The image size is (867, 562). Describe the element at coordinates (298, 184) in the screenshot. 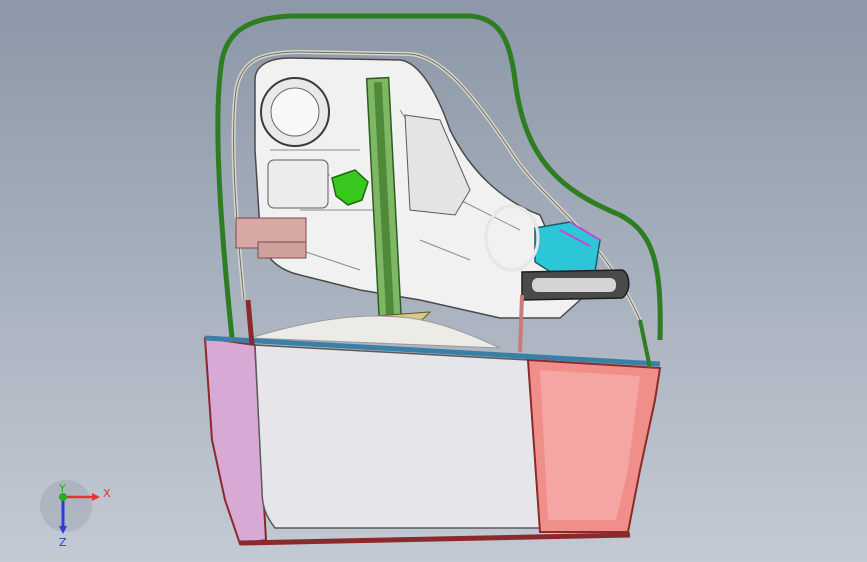

I see `inner-panel-pocket` at that location.